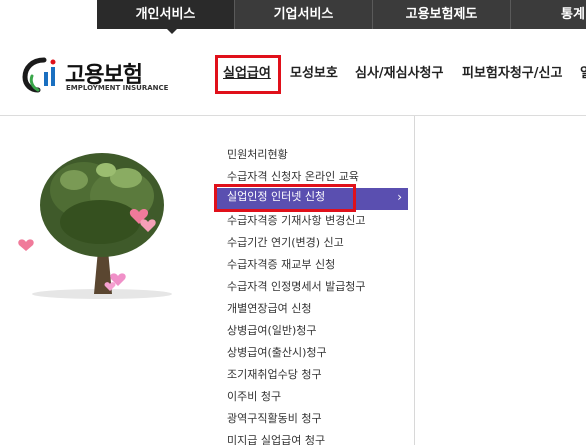 The width and height of the screenshot is (586, 445). Describe the element at coordinates (583, 74) in the screenshot. I see `mainnav-more: 일` at that location.